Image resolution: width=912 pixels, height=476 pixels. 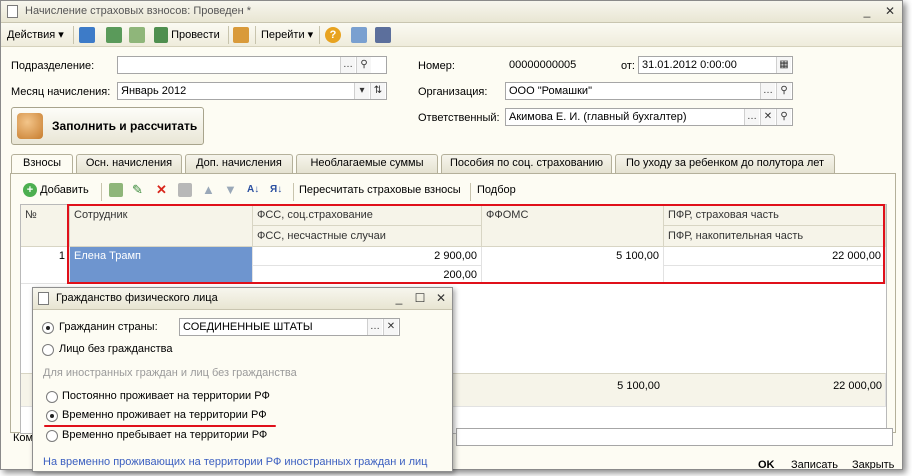 I want to click on tab-childcare: По уходу за ребенком до полутора лет, so click(x=725, y=163).